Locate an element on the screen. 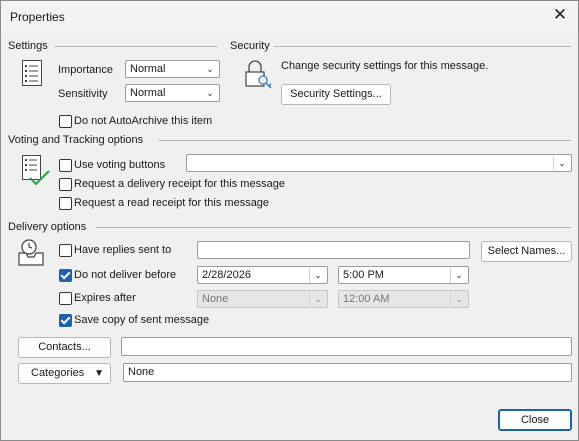 This screenshot has height=441, width=579. deliver-date-select: 2/28/2026 ⌄ is located at coordinates (262, 275).